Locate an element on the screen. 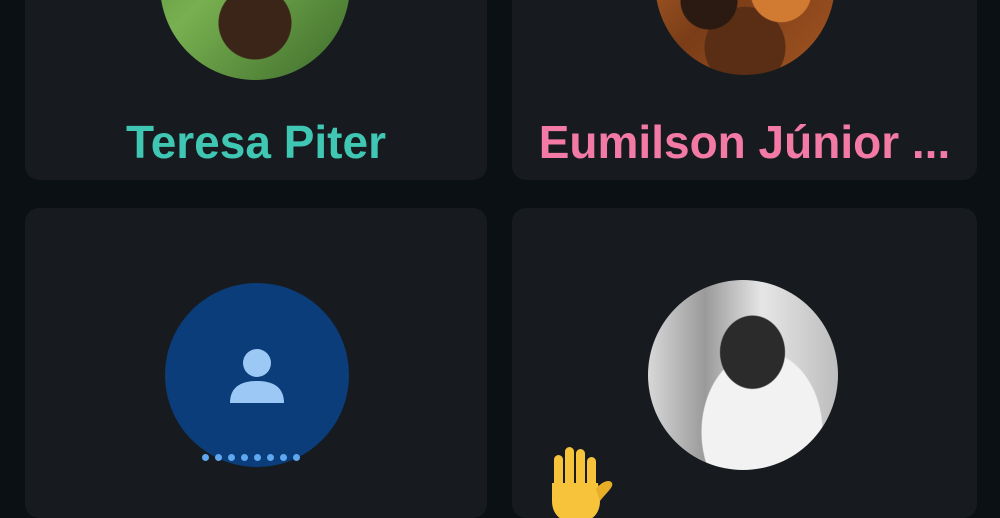  participant-name: Teresa Piter is located at coordinates (256, 142).